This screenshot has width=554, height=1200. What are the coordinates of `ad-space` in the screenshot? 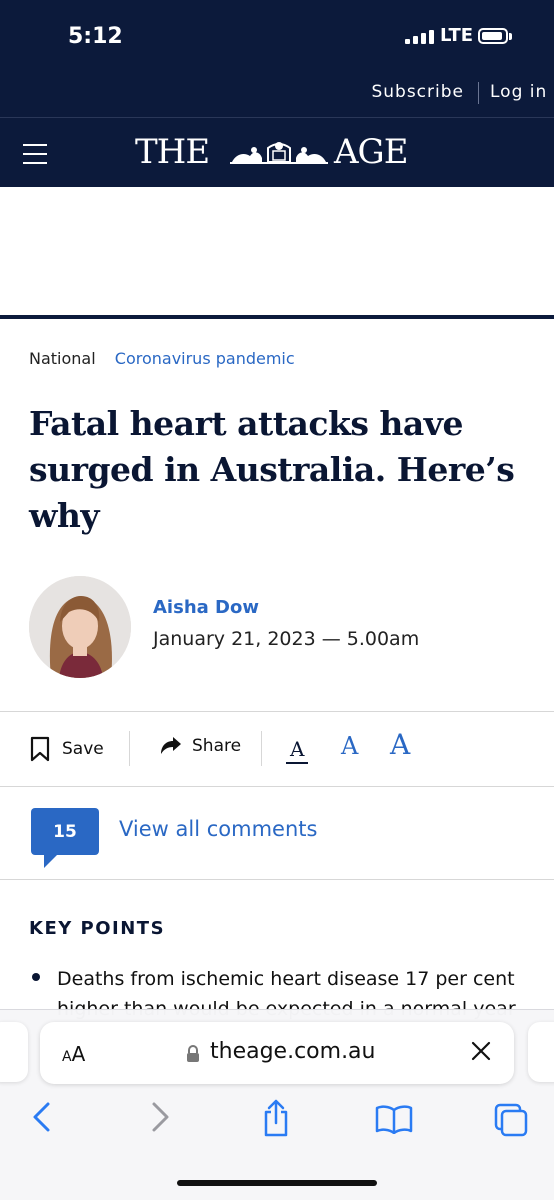 It's located at (277, 253).